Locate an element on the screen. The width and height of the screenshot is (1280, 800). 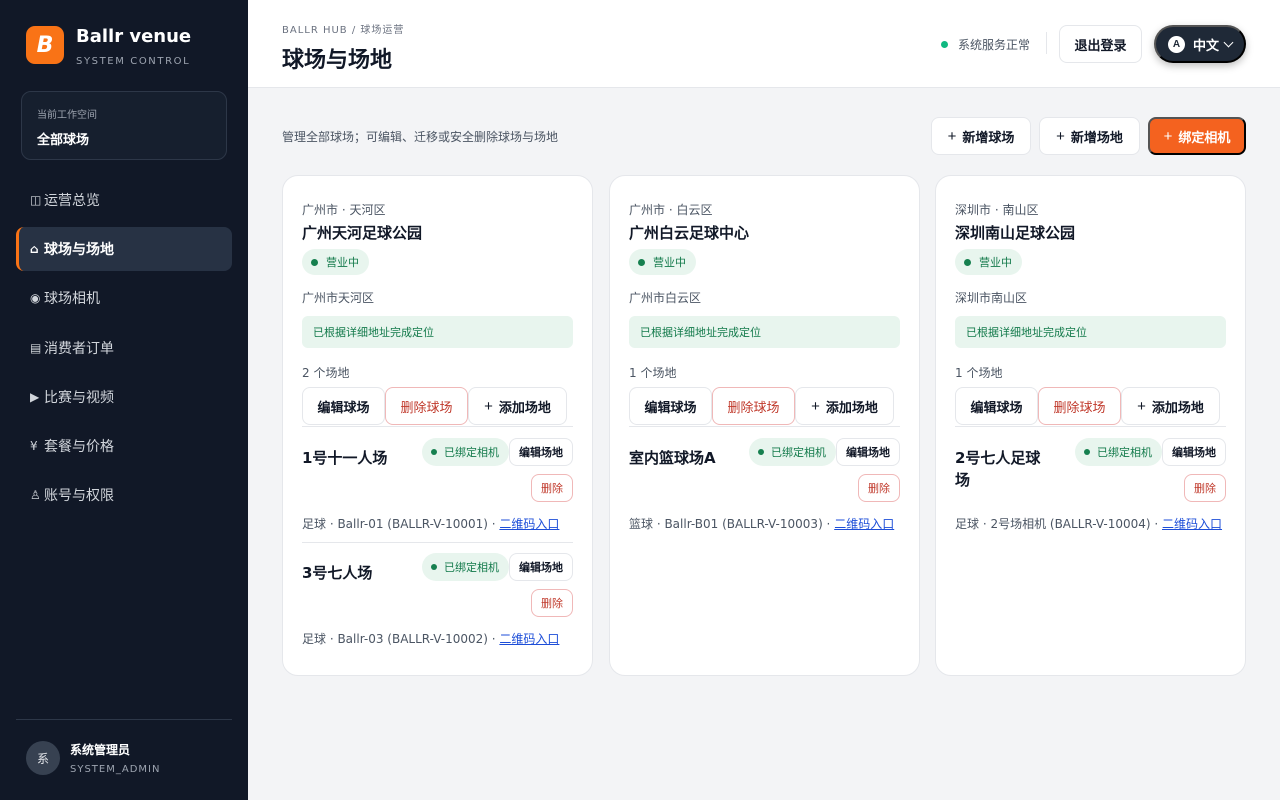
open-status-badge: 营业中 is located at coordinates (988, 262).